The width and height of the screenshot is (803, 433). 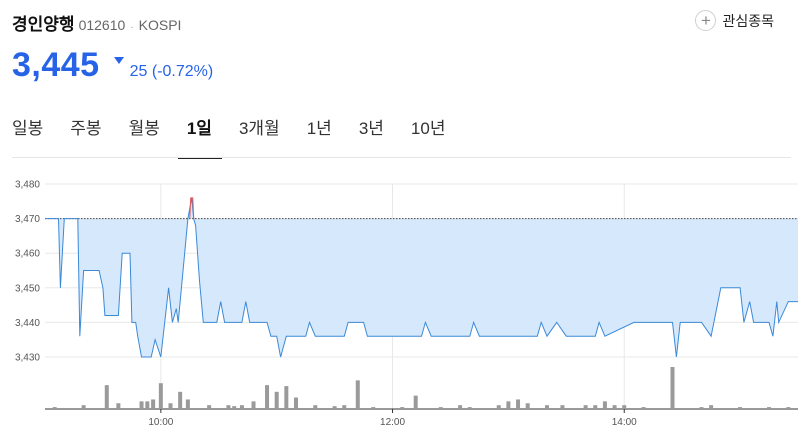 What do you see at coordinates (421, 388) in the screenshot?
I see `volume-bars` at bounding box center [421, 388].